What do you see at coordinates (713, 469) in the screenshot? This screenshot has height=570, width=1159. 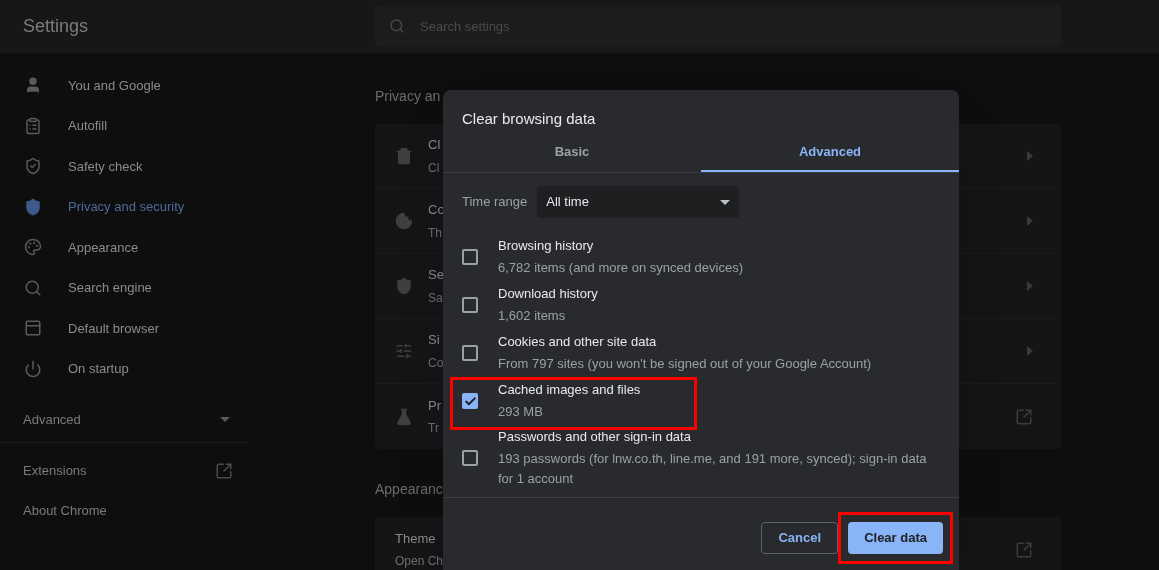 I see `item-detail: 193 passwords (for lnw.co.th, line.me, and 191 more, synced); sign-in data for 1 account` at bounding box center [713, 469].